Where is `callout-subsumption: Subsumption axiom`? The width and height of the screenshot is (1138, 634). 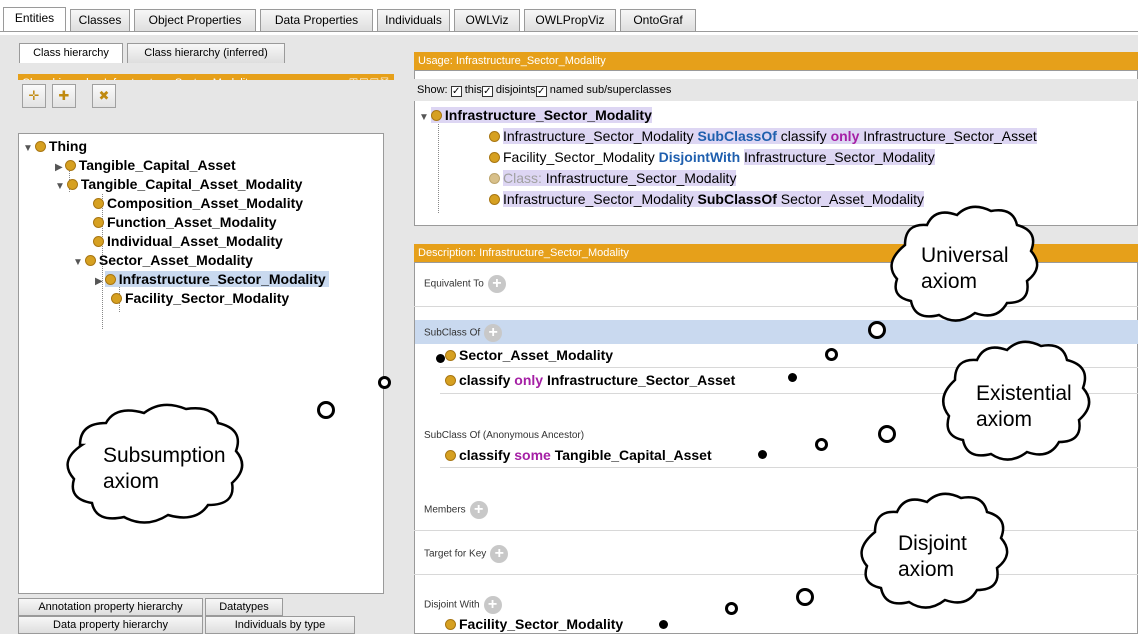 callout-subsumption: Subsumption axiom is located at coordinates (164, 469).